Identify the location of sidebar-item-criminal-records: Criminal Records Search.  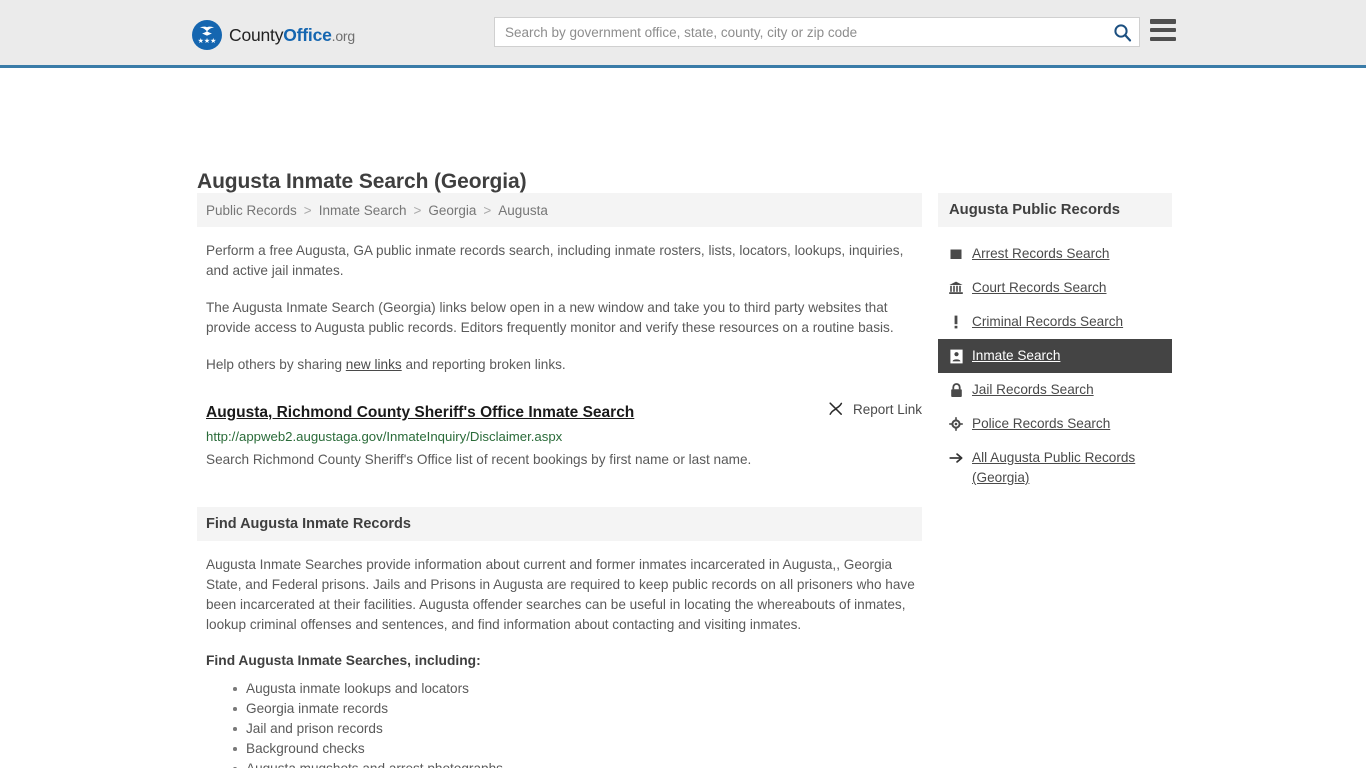
(1055, 322).